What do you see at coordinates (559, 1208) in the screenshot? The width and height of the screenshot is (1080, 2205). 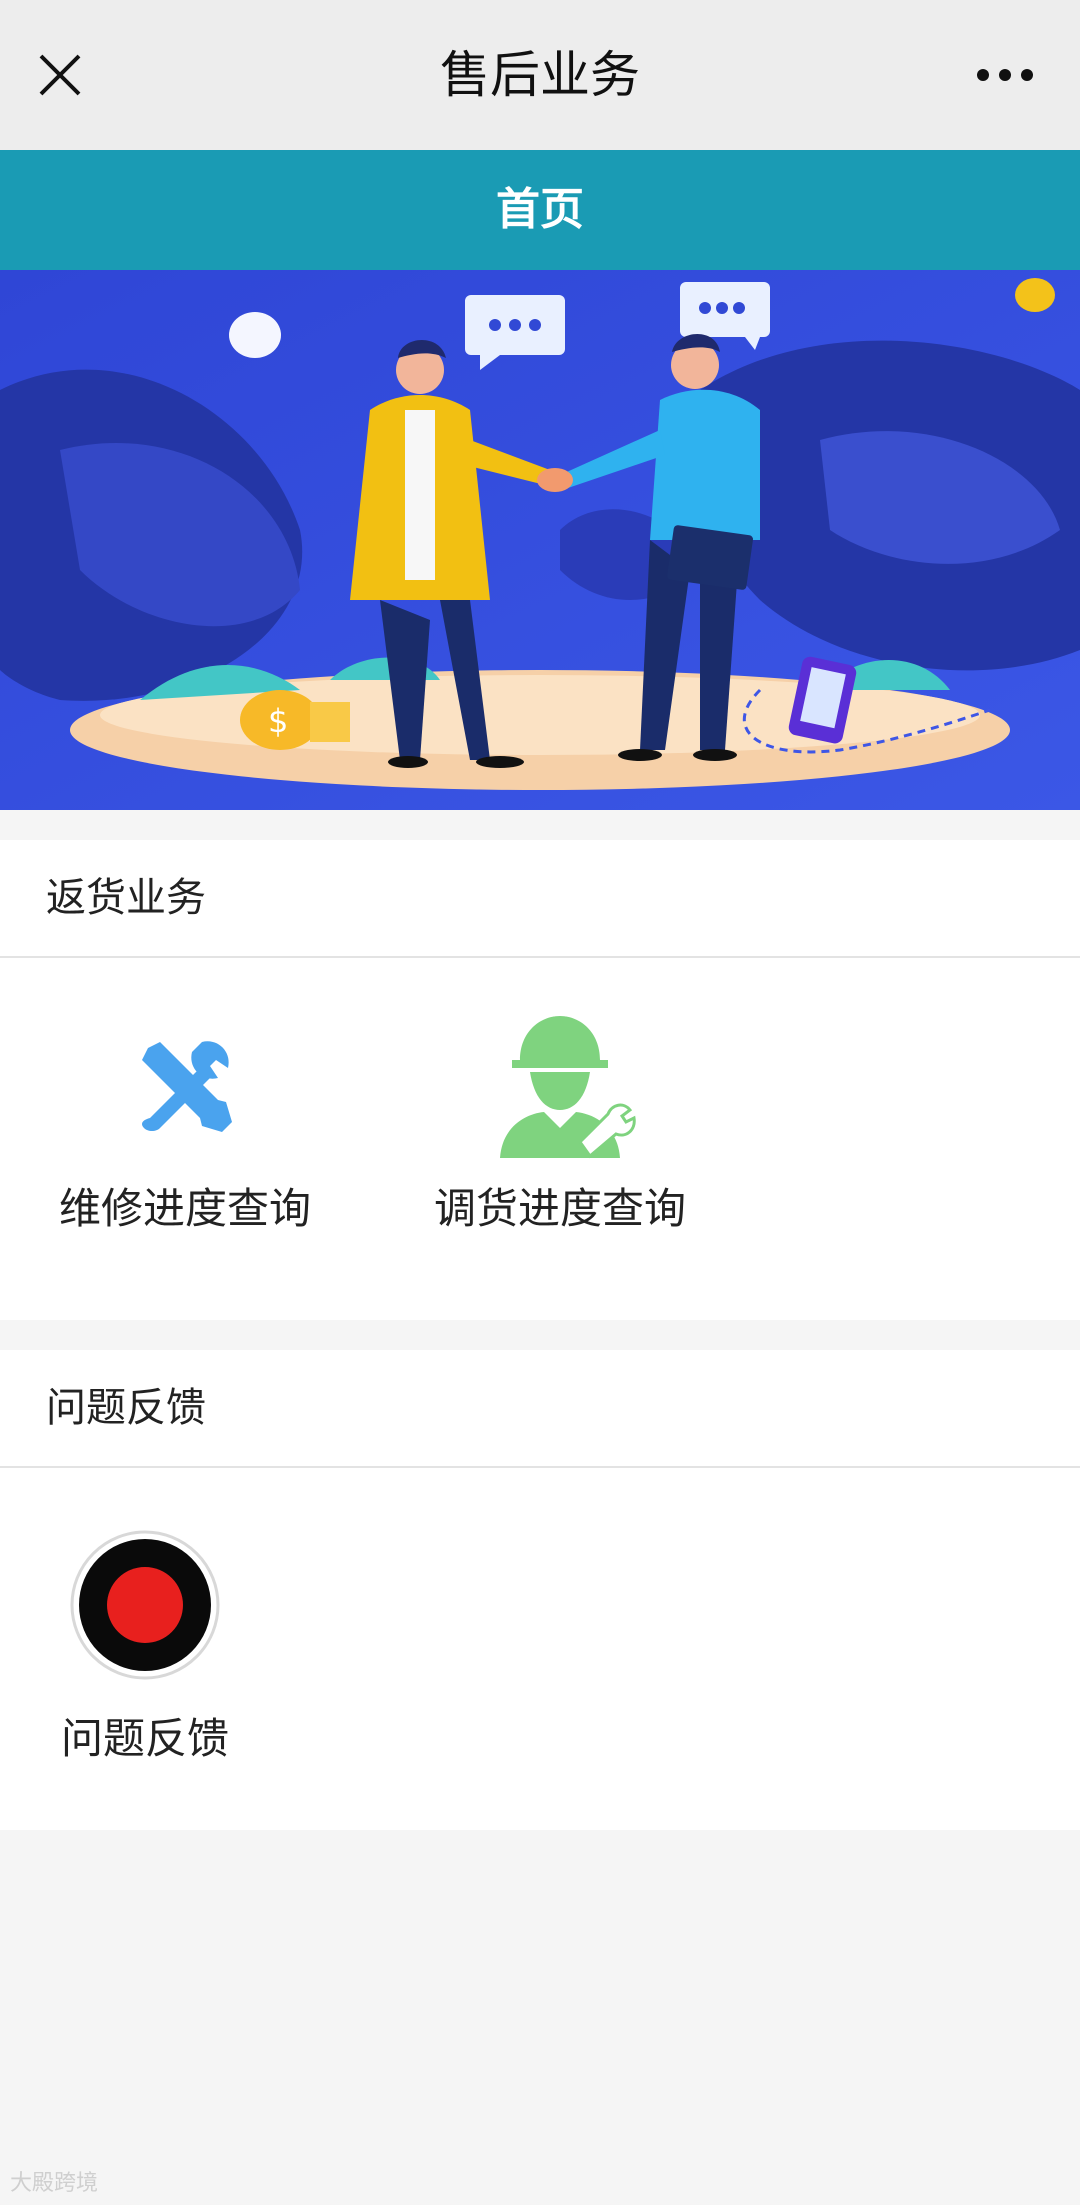 I see `transfer-progress-query-label: 调货进度查询` at bounding box center [559, 1208].